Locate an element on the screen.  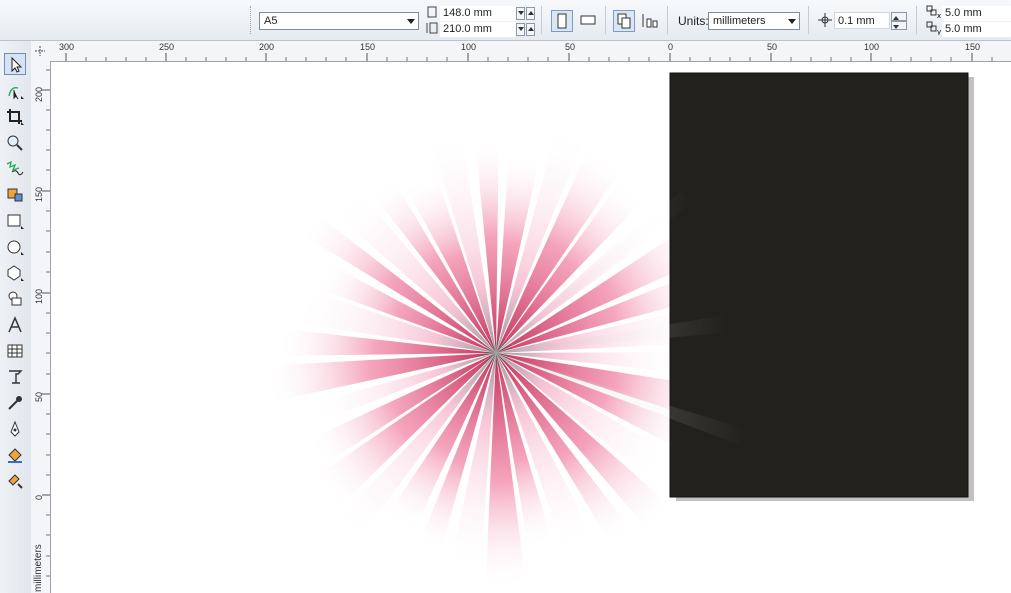
rectangle-tool is located at coordinates (15, 221).